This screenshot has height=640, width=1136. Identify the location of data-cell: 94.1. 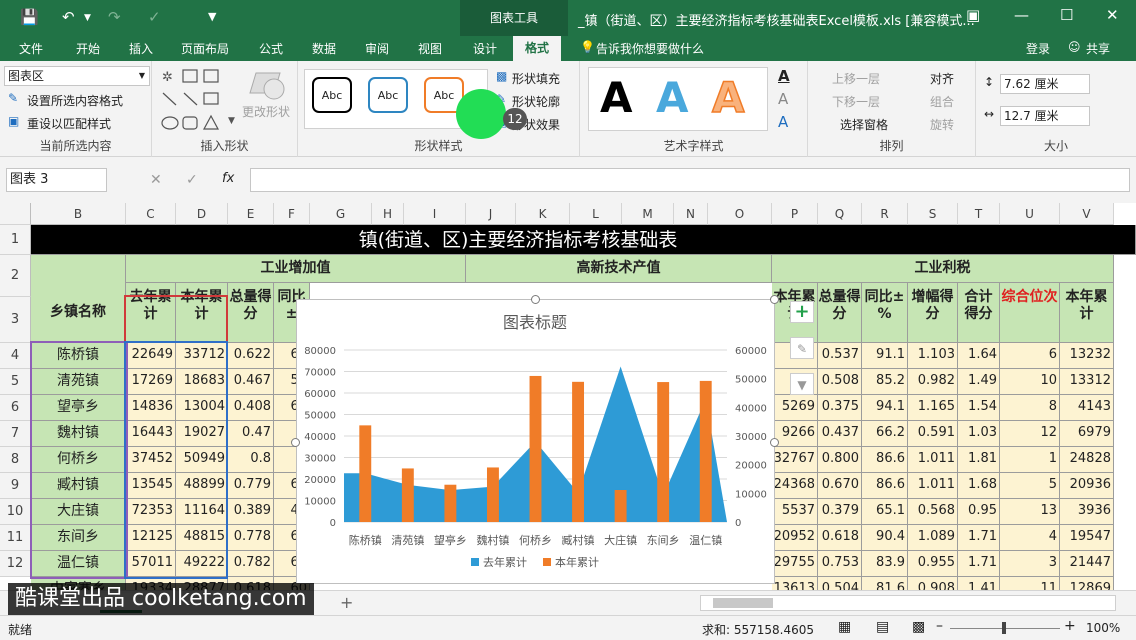
(885, 408).